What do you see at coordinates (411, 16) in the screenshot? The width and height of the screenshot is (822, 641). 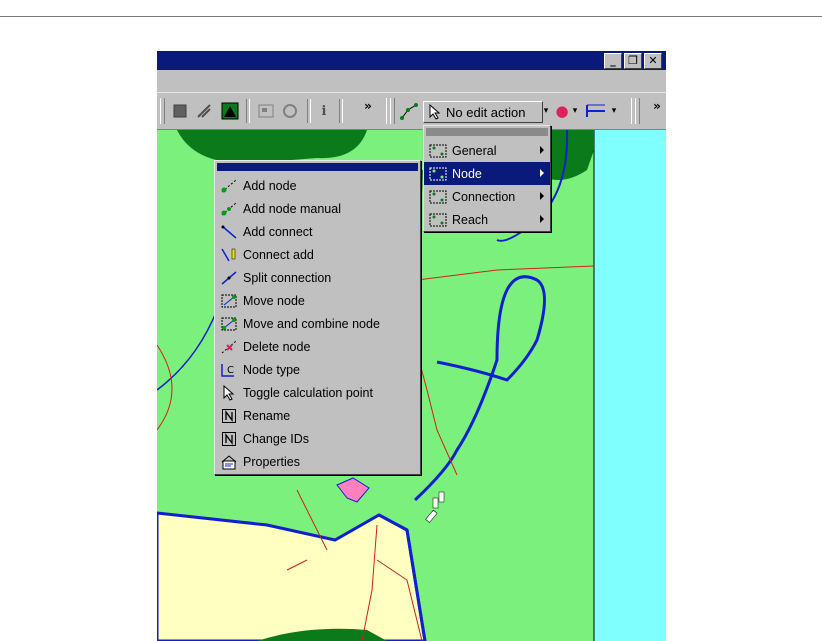 I see `page-top-rule` at bounding box center [411, 16].